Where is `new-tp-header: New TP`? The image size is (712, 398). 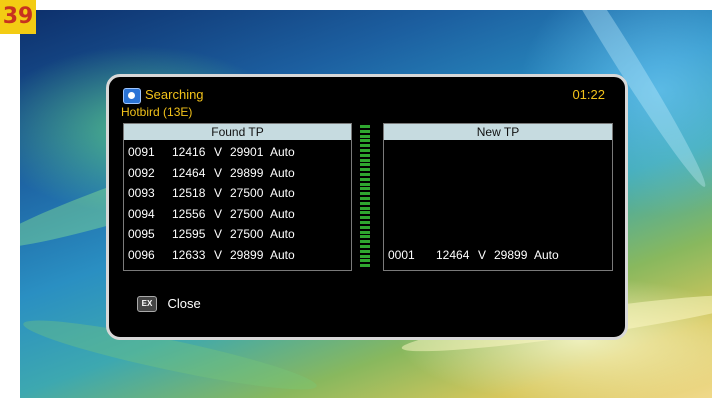
new-tp-header: New TP is located at coordinates (498, 132).